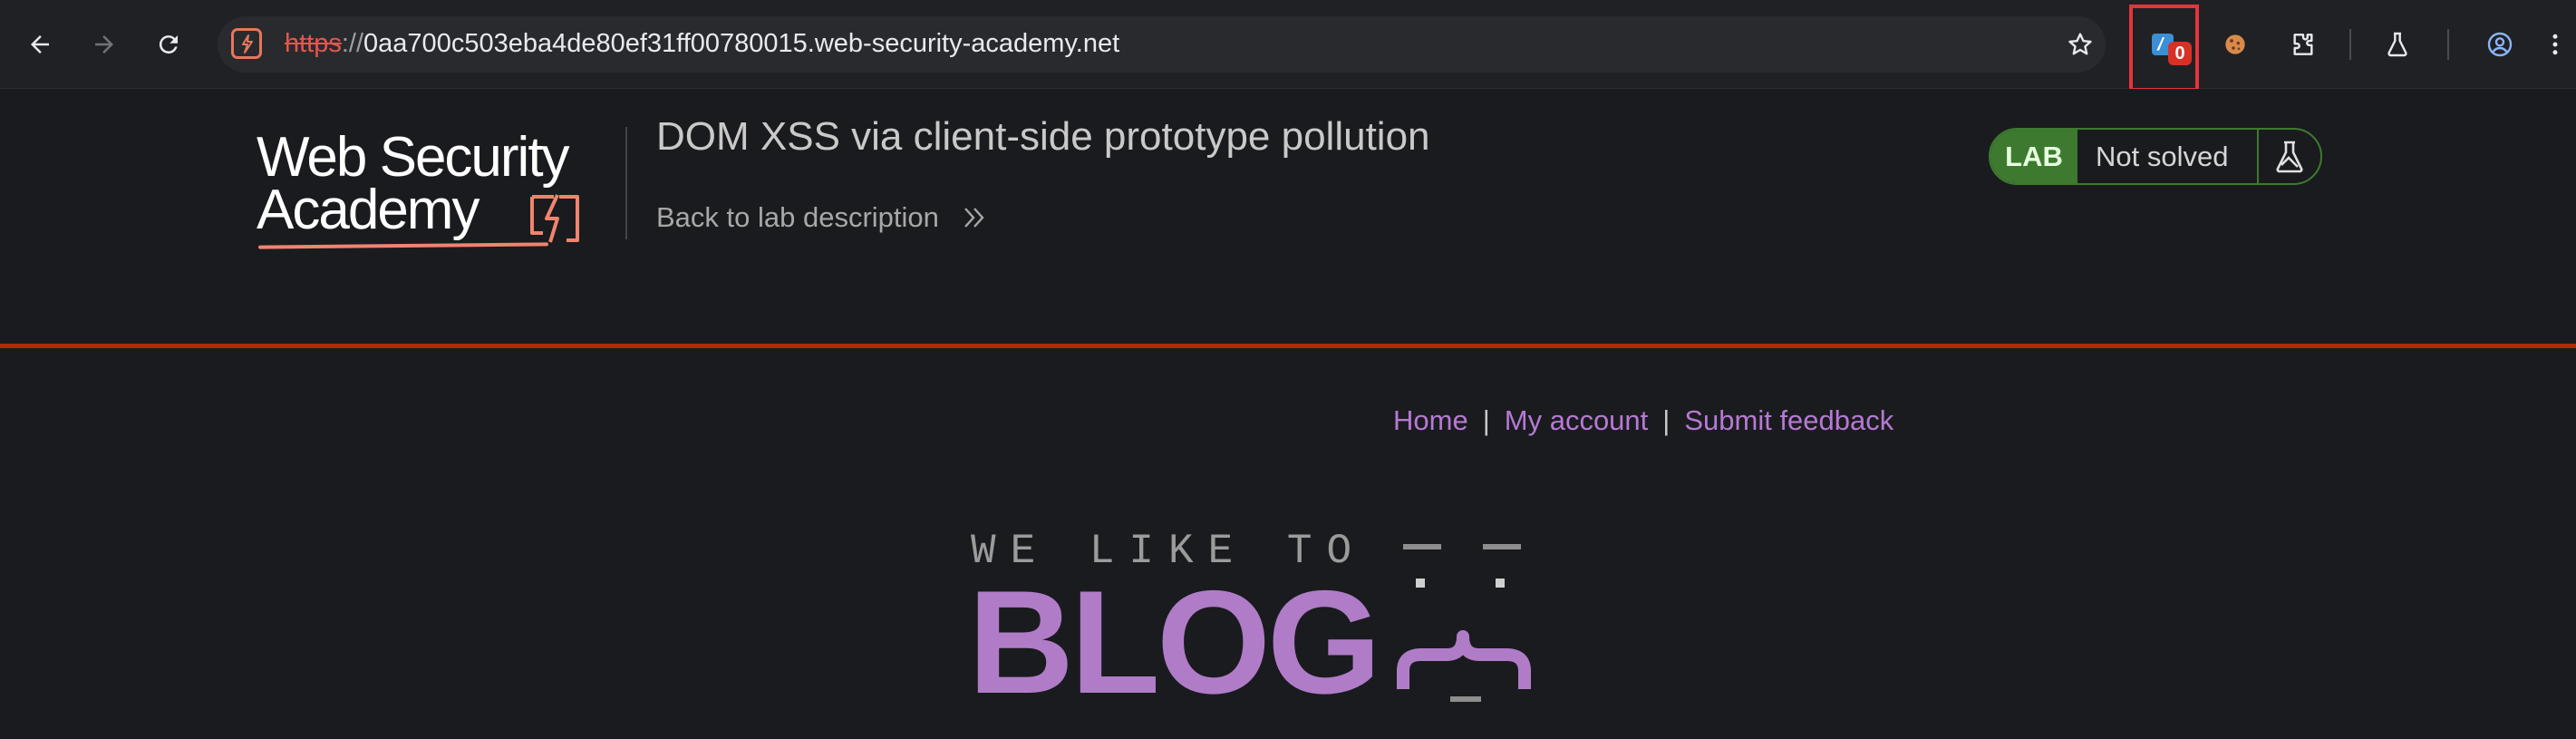 The image size is (2576, 739). I want to click on puzzle-icon, so click(2303, 44).